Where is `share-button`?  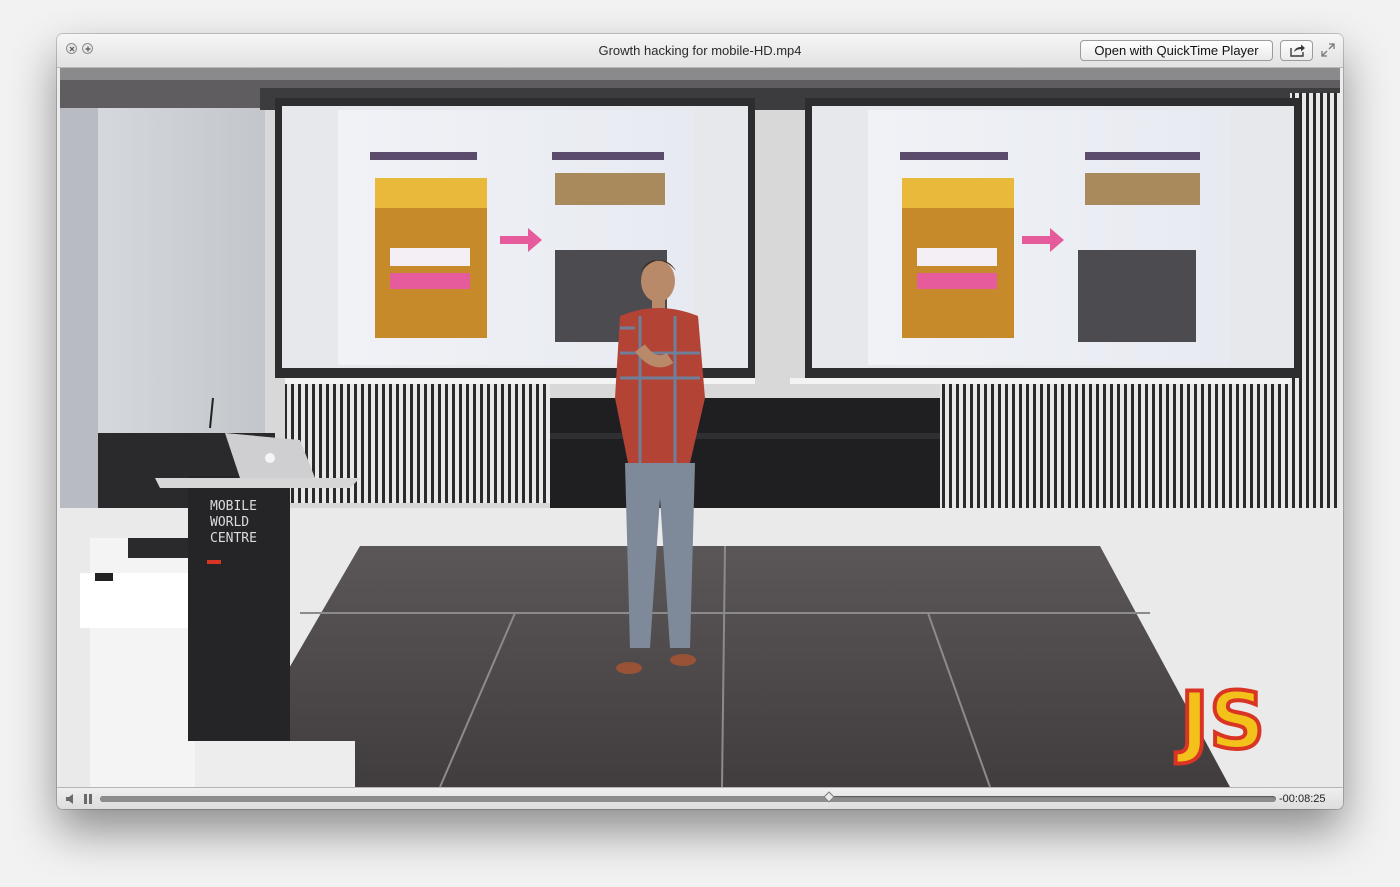
share-button is located at coordinates (1296, 50).